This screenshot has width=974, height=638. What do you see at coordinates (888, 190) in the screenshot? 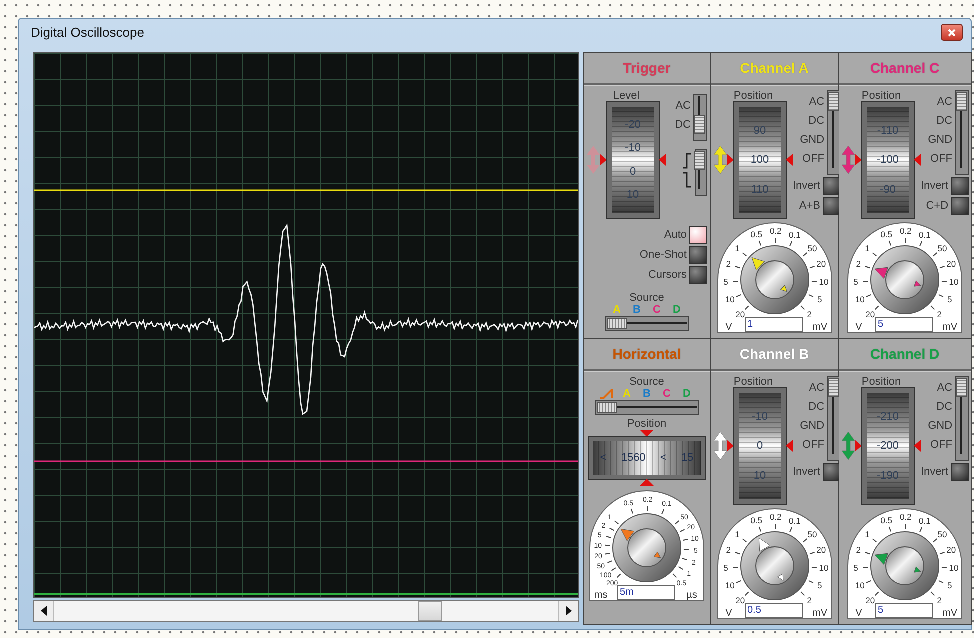
I see `scale-label: -90` at bounding box center [888, 190].